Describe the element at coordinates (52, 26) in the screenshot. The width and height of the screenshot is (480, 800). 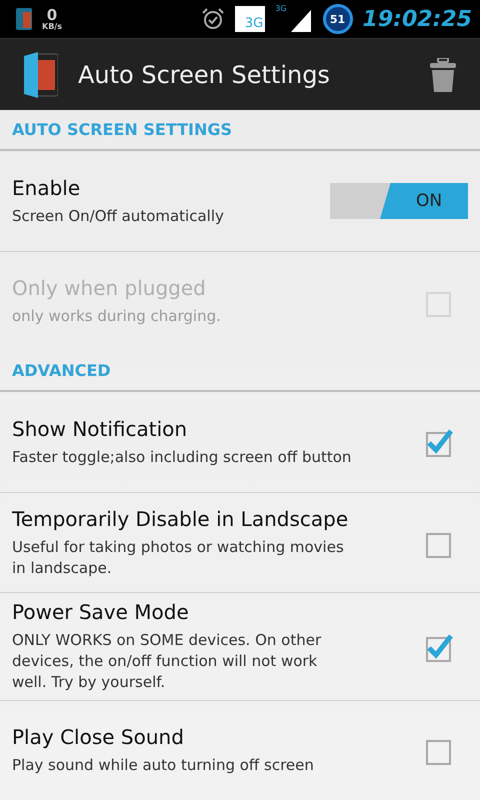
I see `data-rate-unit: KB/s` at that location.